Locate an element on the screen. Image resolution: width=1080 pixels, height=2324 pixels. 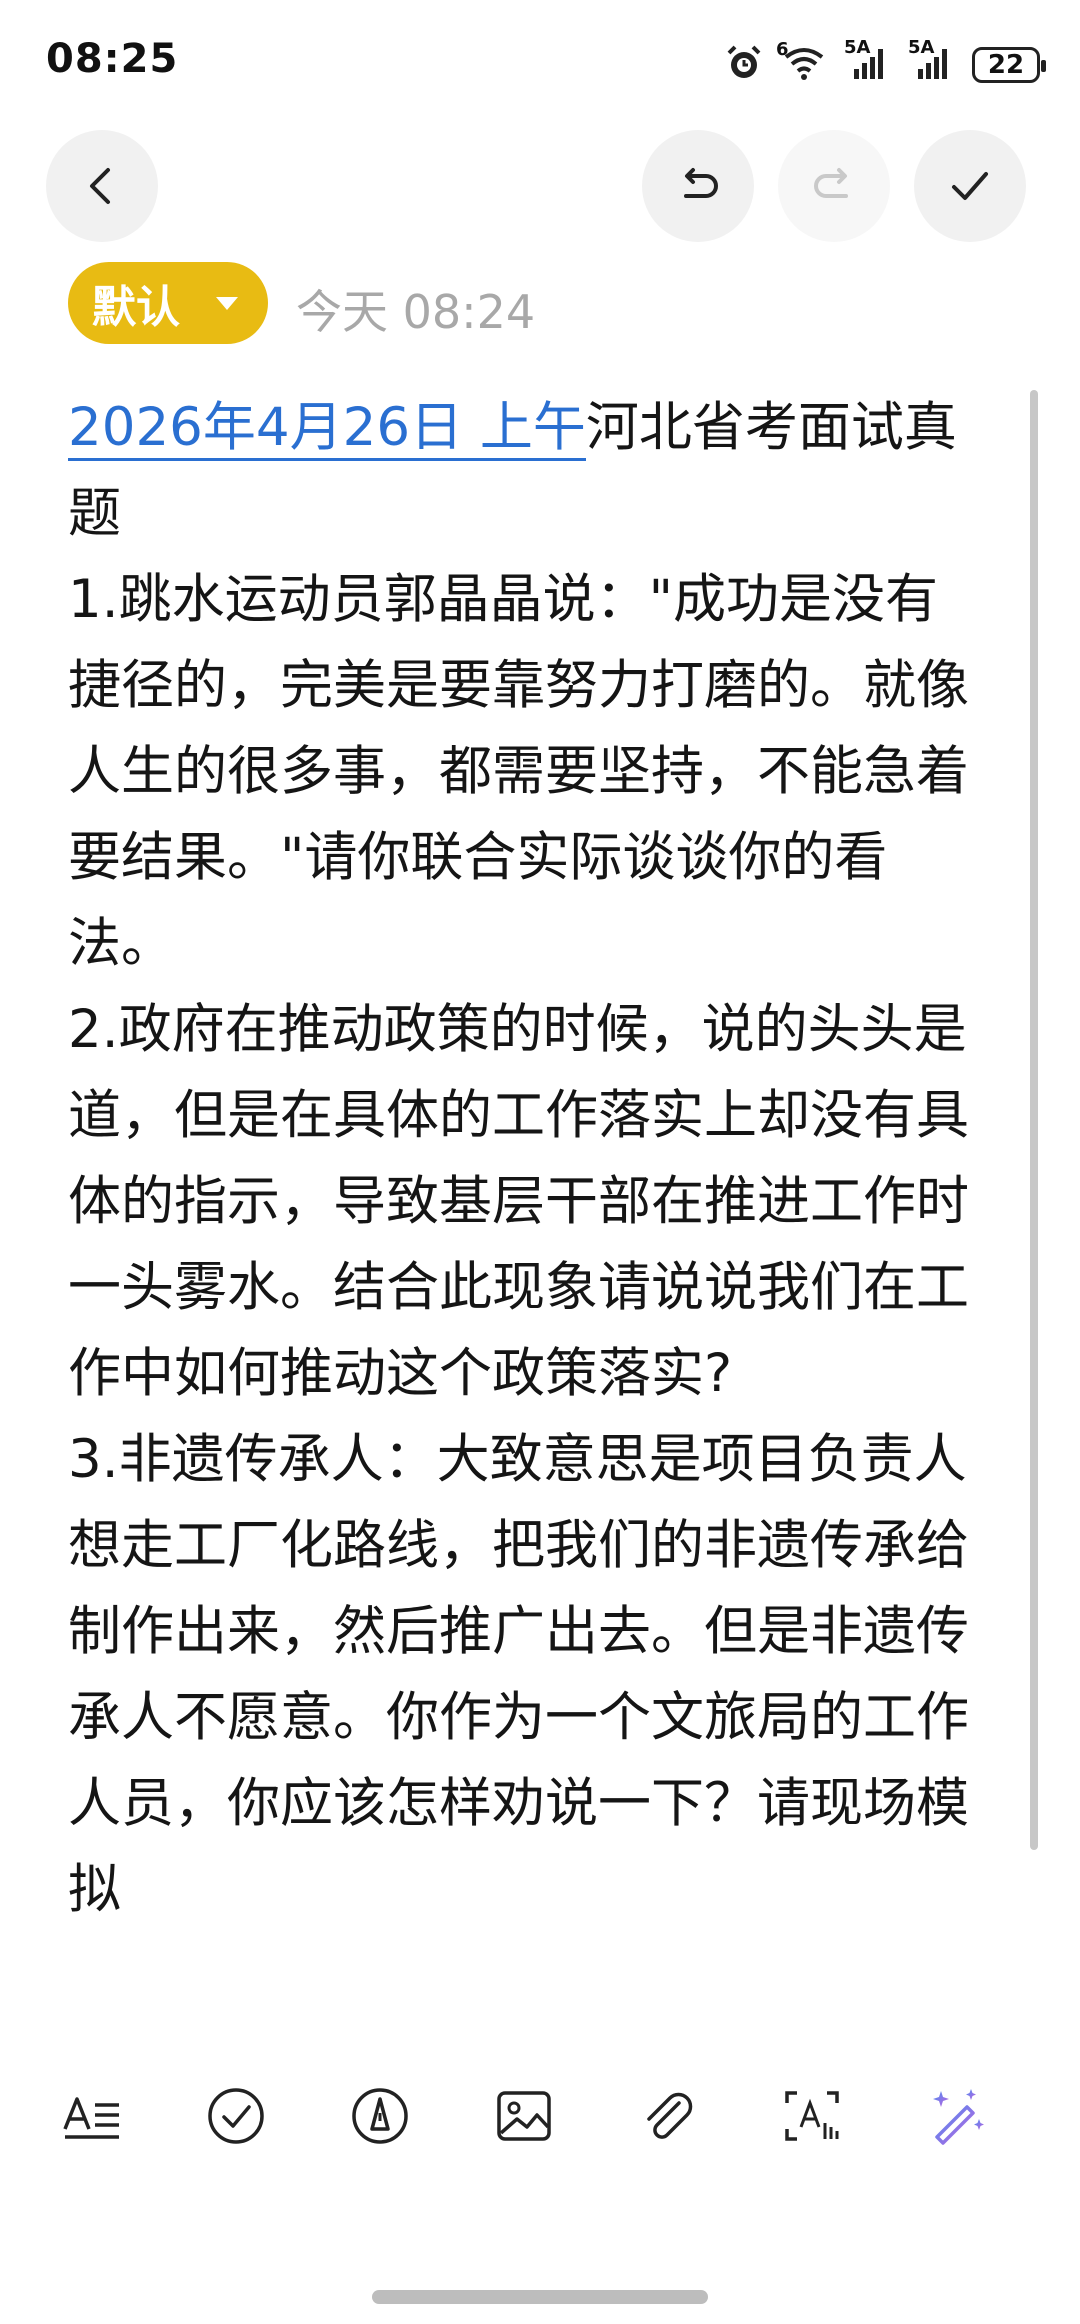
wifi-badge: 6 is located at coordinates (782, 49).